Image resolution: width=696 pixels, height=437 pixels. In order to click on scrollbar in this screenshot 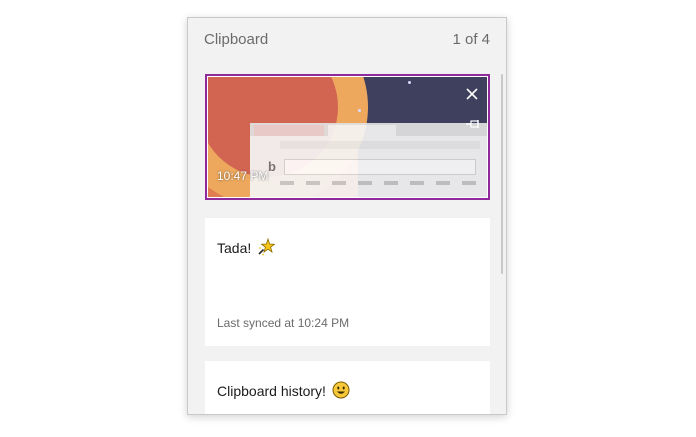, I will do `click(502, 242)`.